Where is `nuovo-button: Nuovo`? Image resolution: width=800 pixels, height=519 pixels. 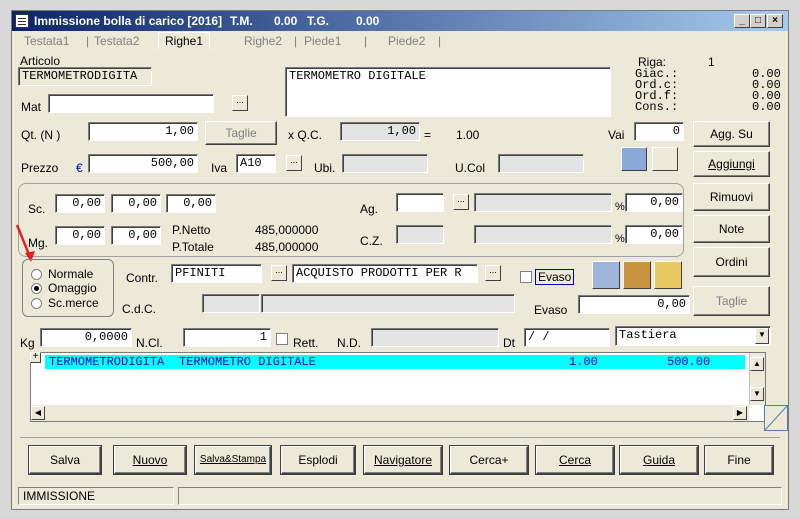 nuovo-button: Nuovo is located at coordinates (150, 460).